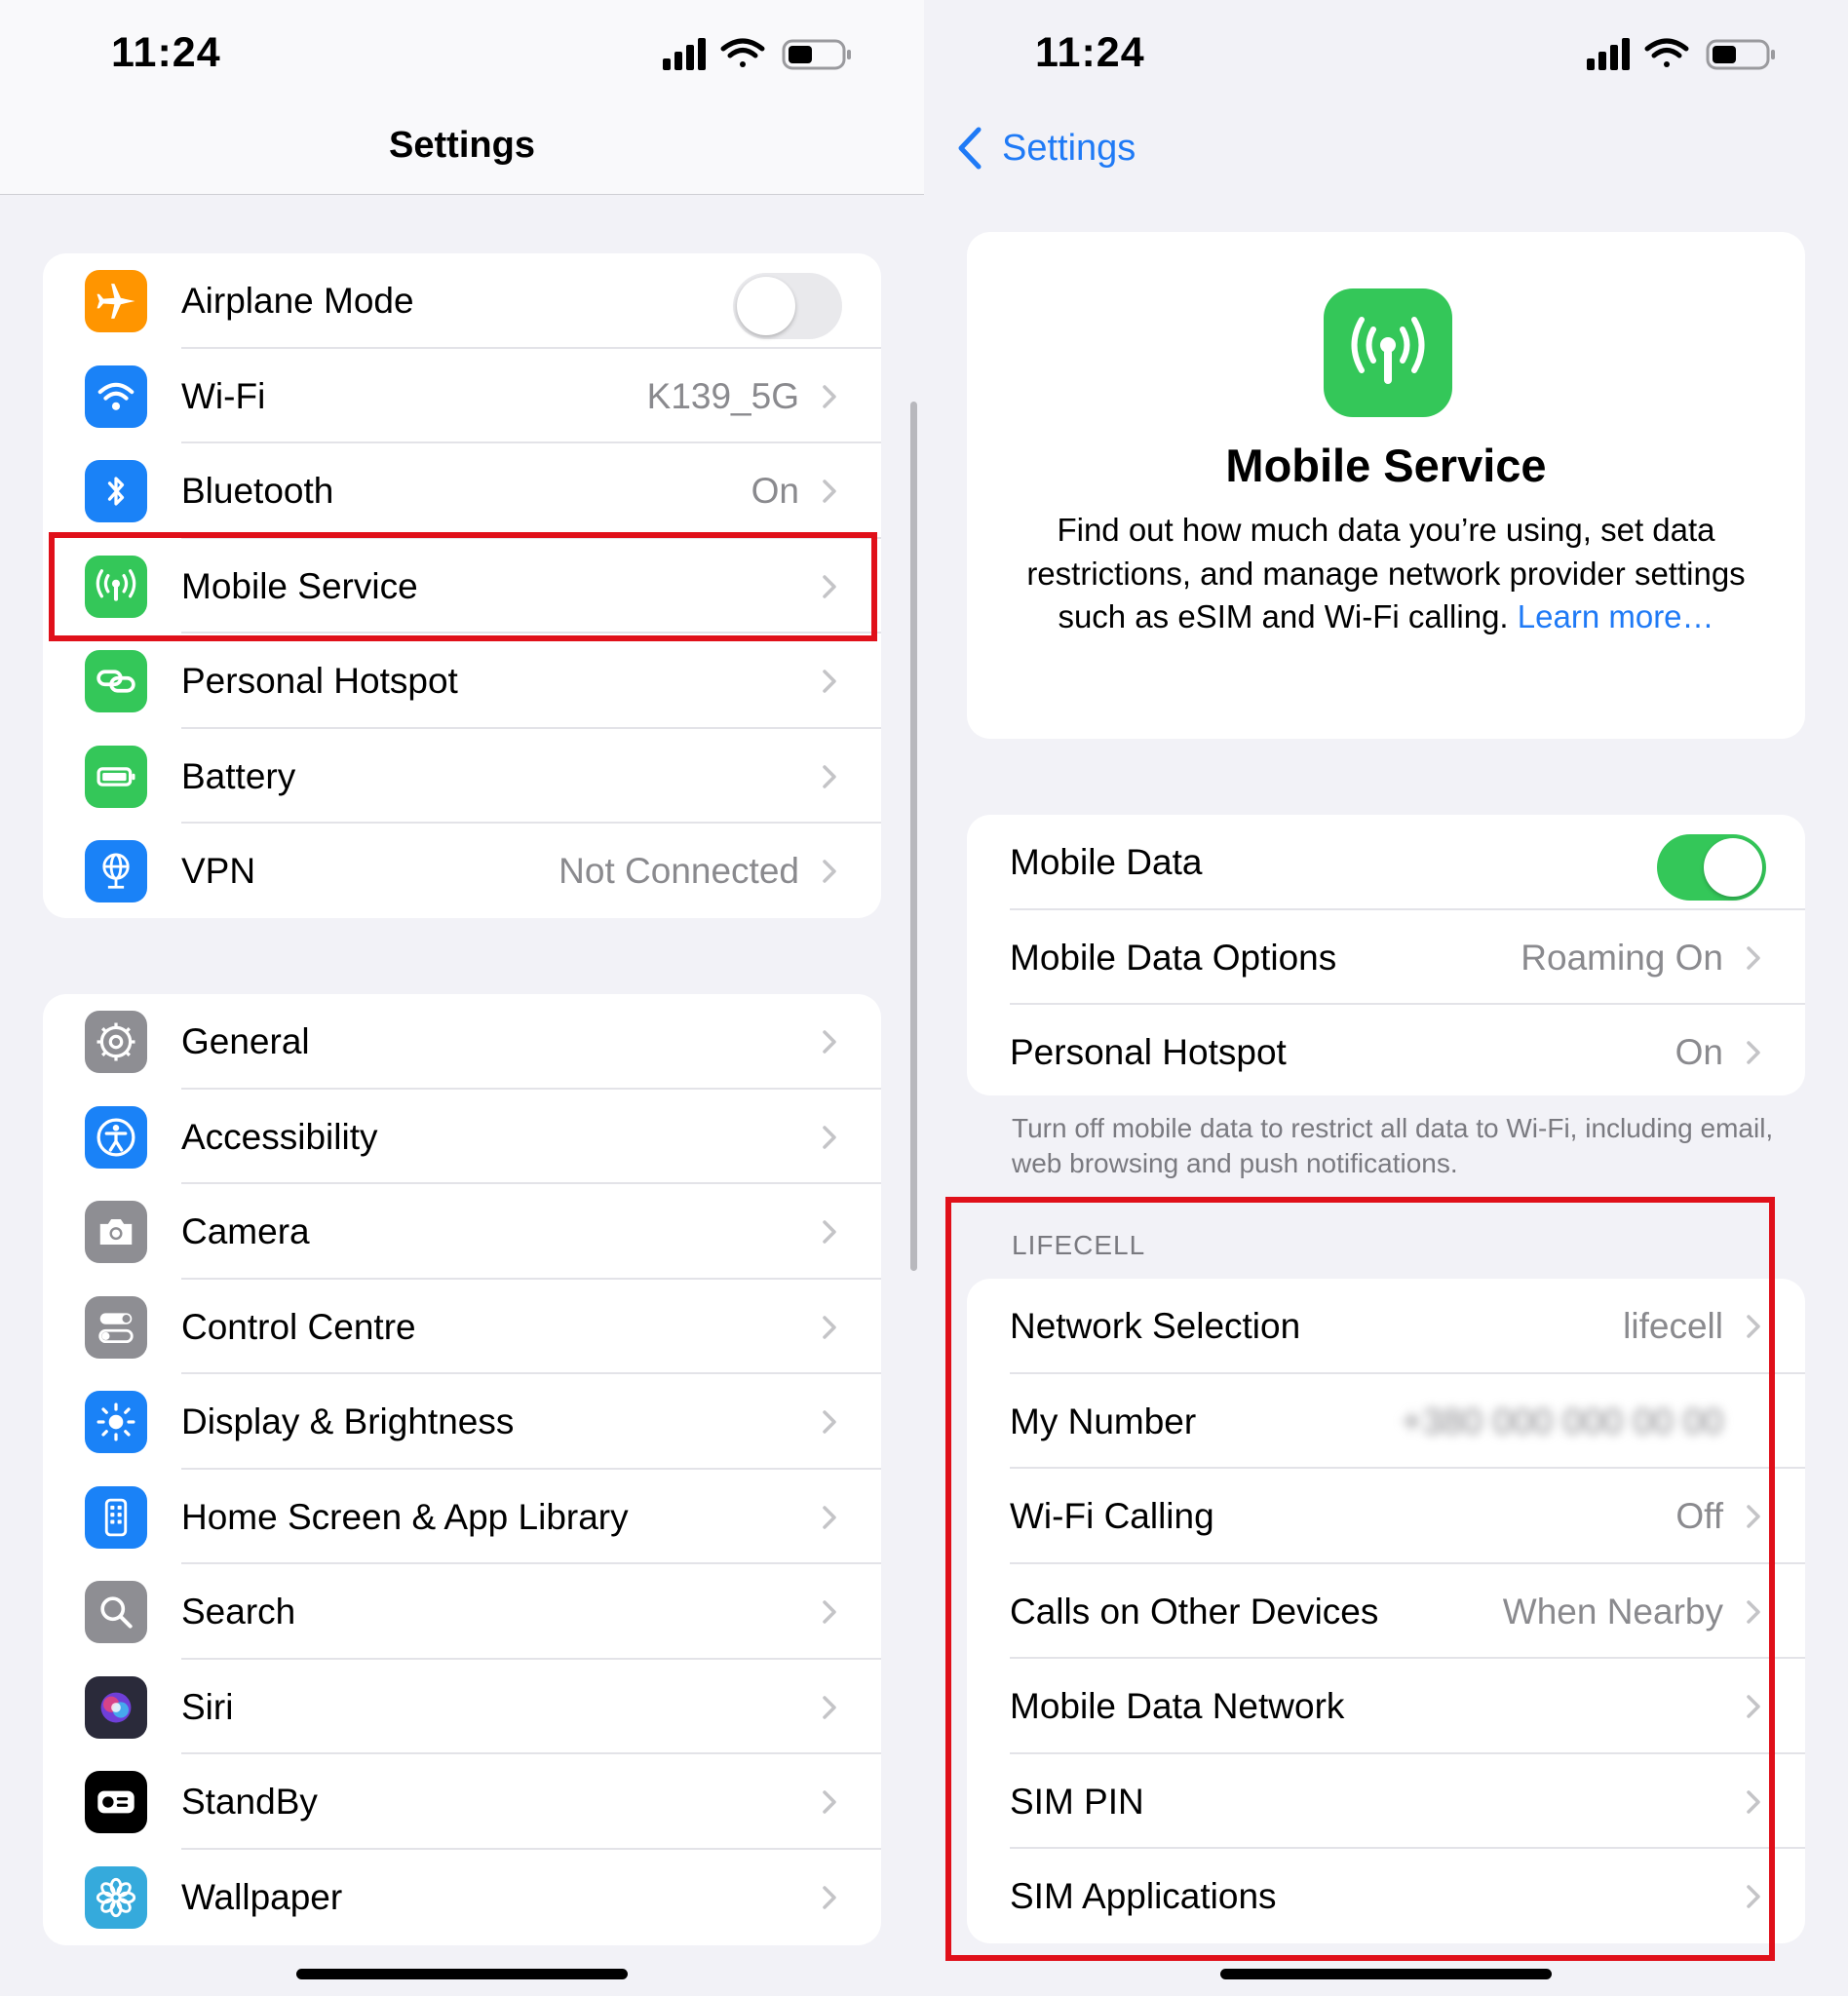 The width and height of the screenshot is (1848, 1996). I want to click on row-label: Mobile Data Network, so click(1177, 1706).